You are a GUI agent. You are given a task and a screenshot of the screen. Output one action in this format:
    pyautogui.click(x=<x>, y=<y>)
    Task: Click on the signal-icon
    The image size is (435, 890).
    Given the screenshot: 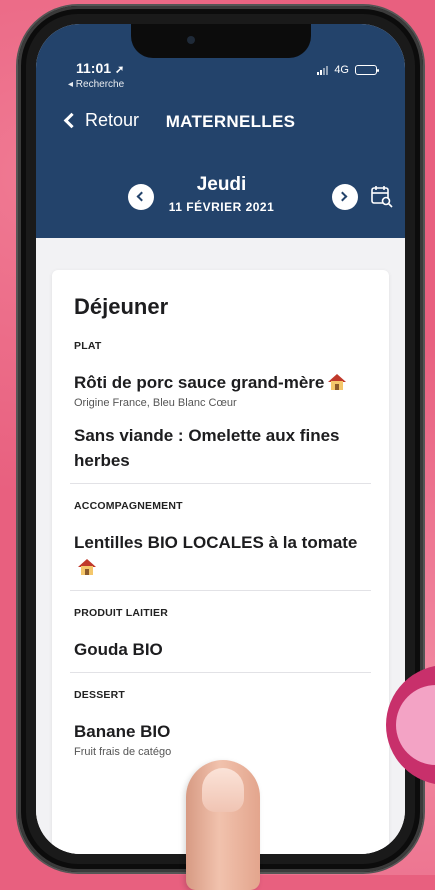 What is the action you would take?
    pyautogui.click(x=323, y=70)
    